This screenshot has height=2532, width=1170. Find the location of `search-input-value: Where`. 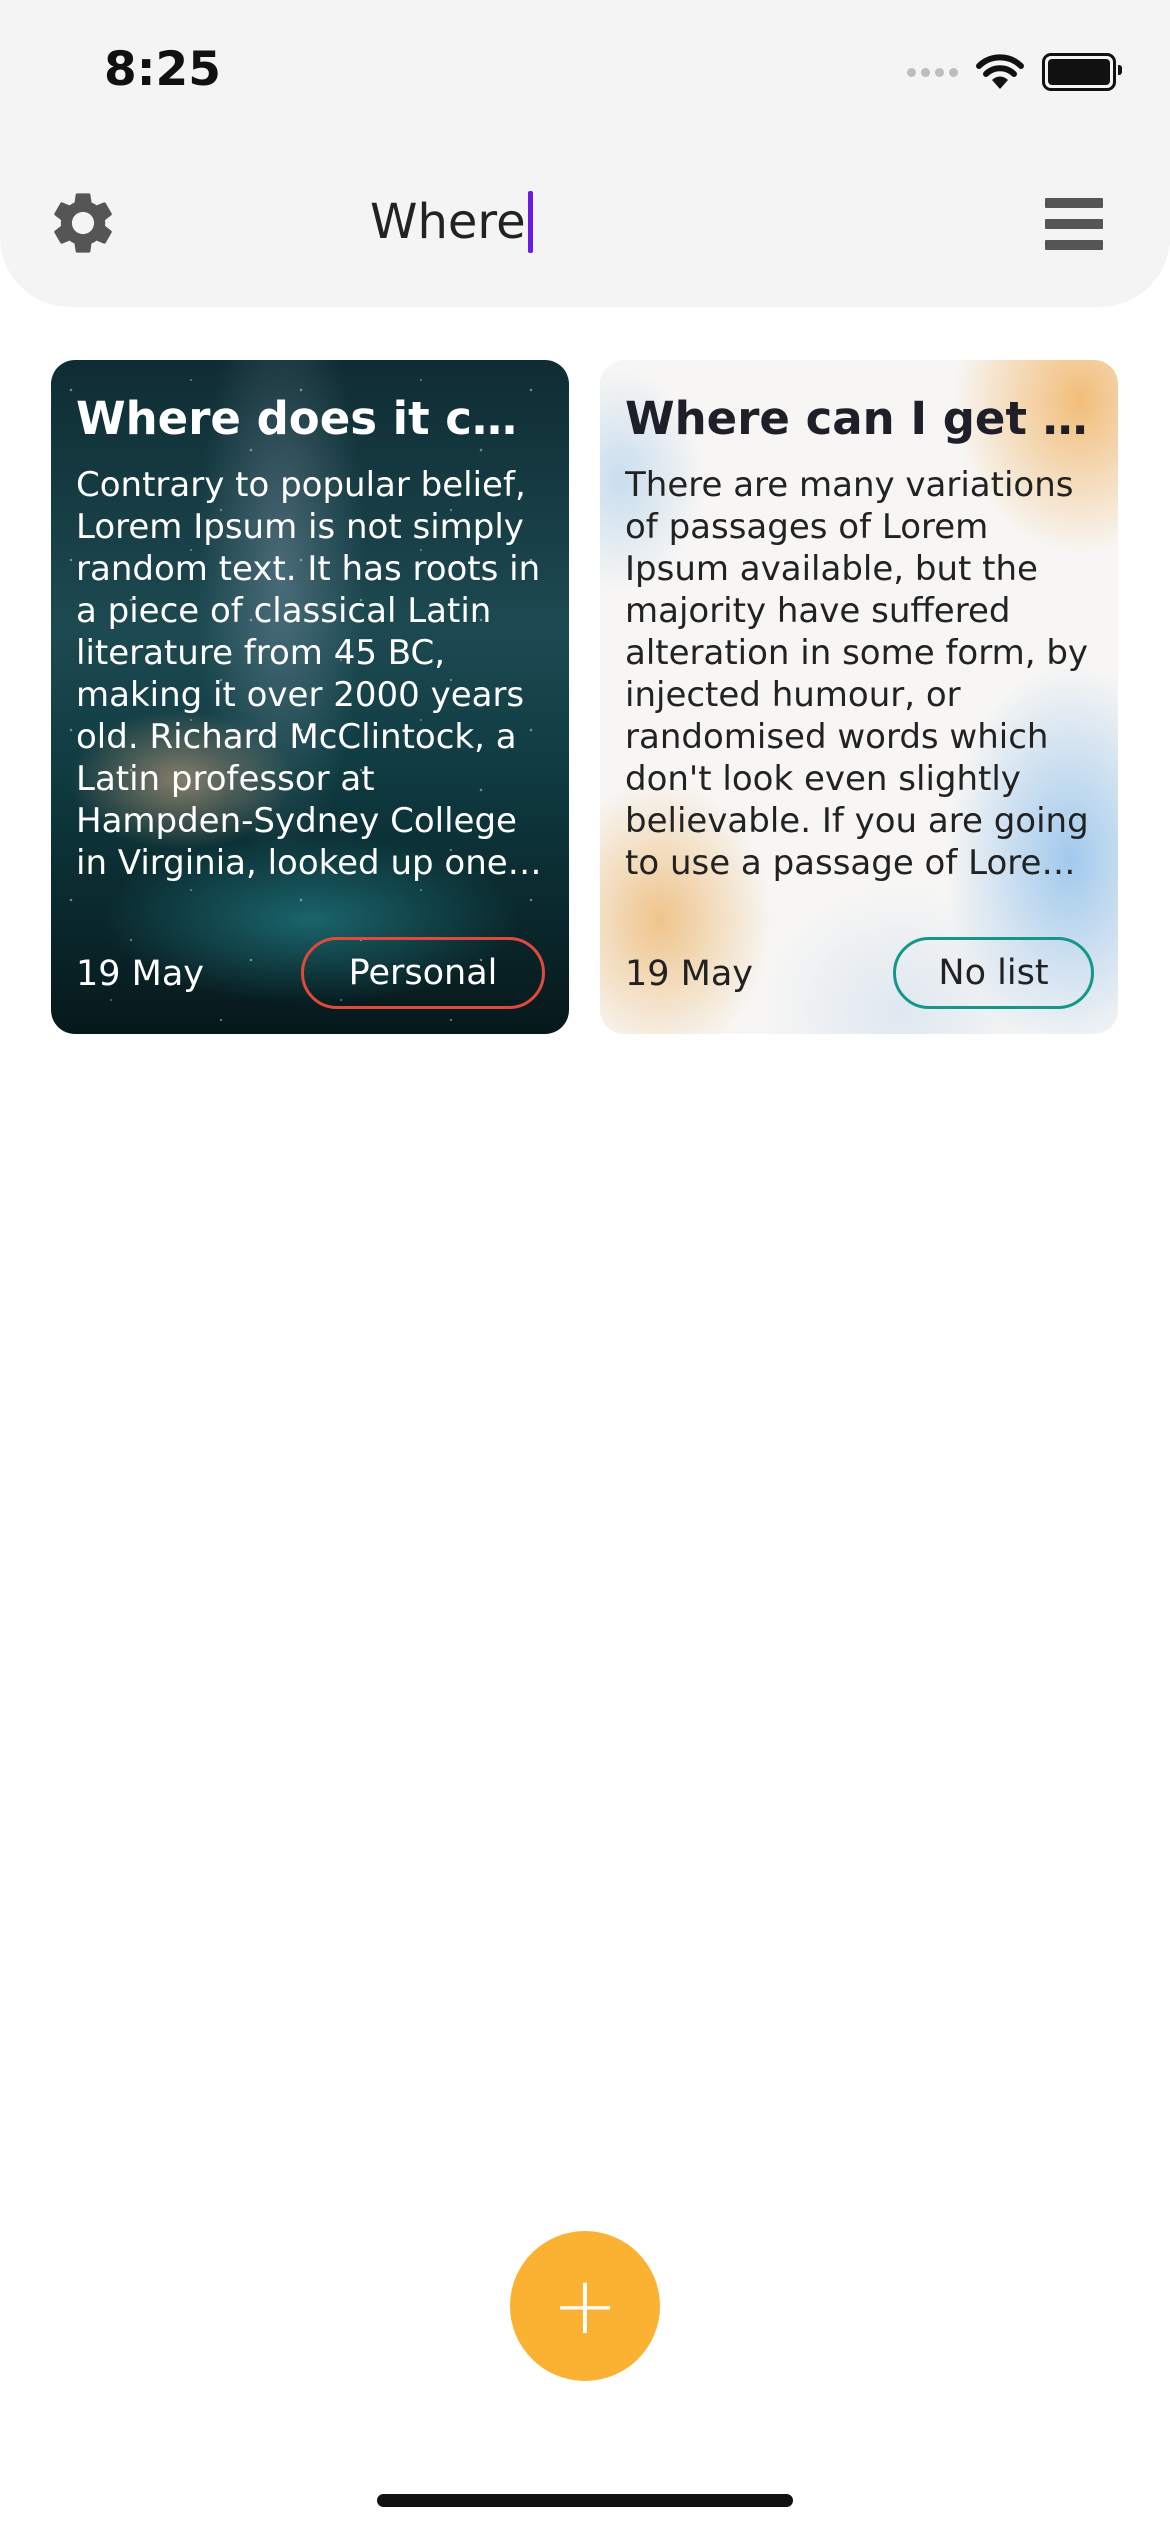

search-input-value: Where is located at coordinates (448, 222).